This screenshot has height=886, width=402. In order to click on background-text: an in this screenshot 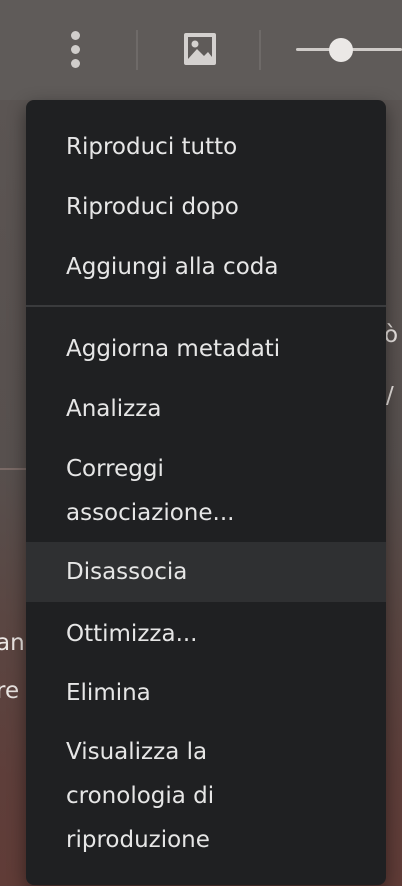, I will do `click(12, 643)`.